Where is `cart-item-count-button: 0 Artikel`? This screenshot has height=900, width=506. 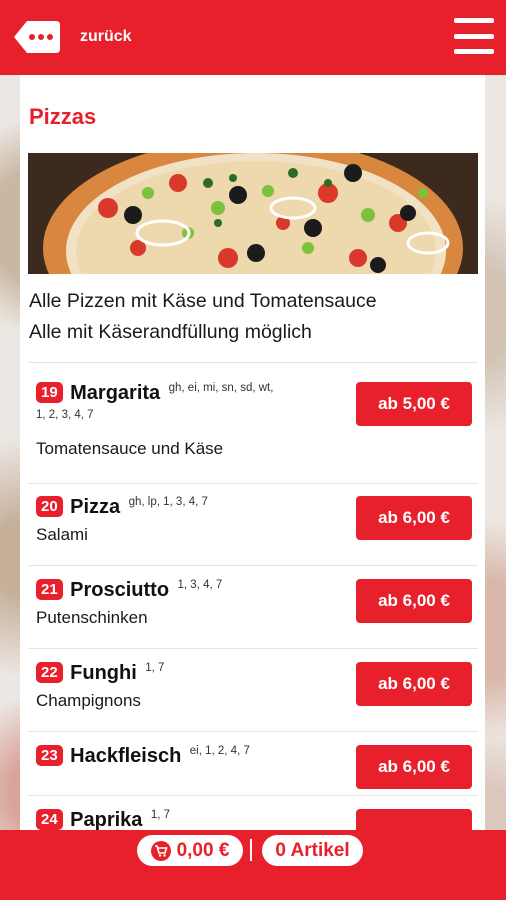 cart-item-count-button: 0 Artikel is located at coordinates (312, 850).